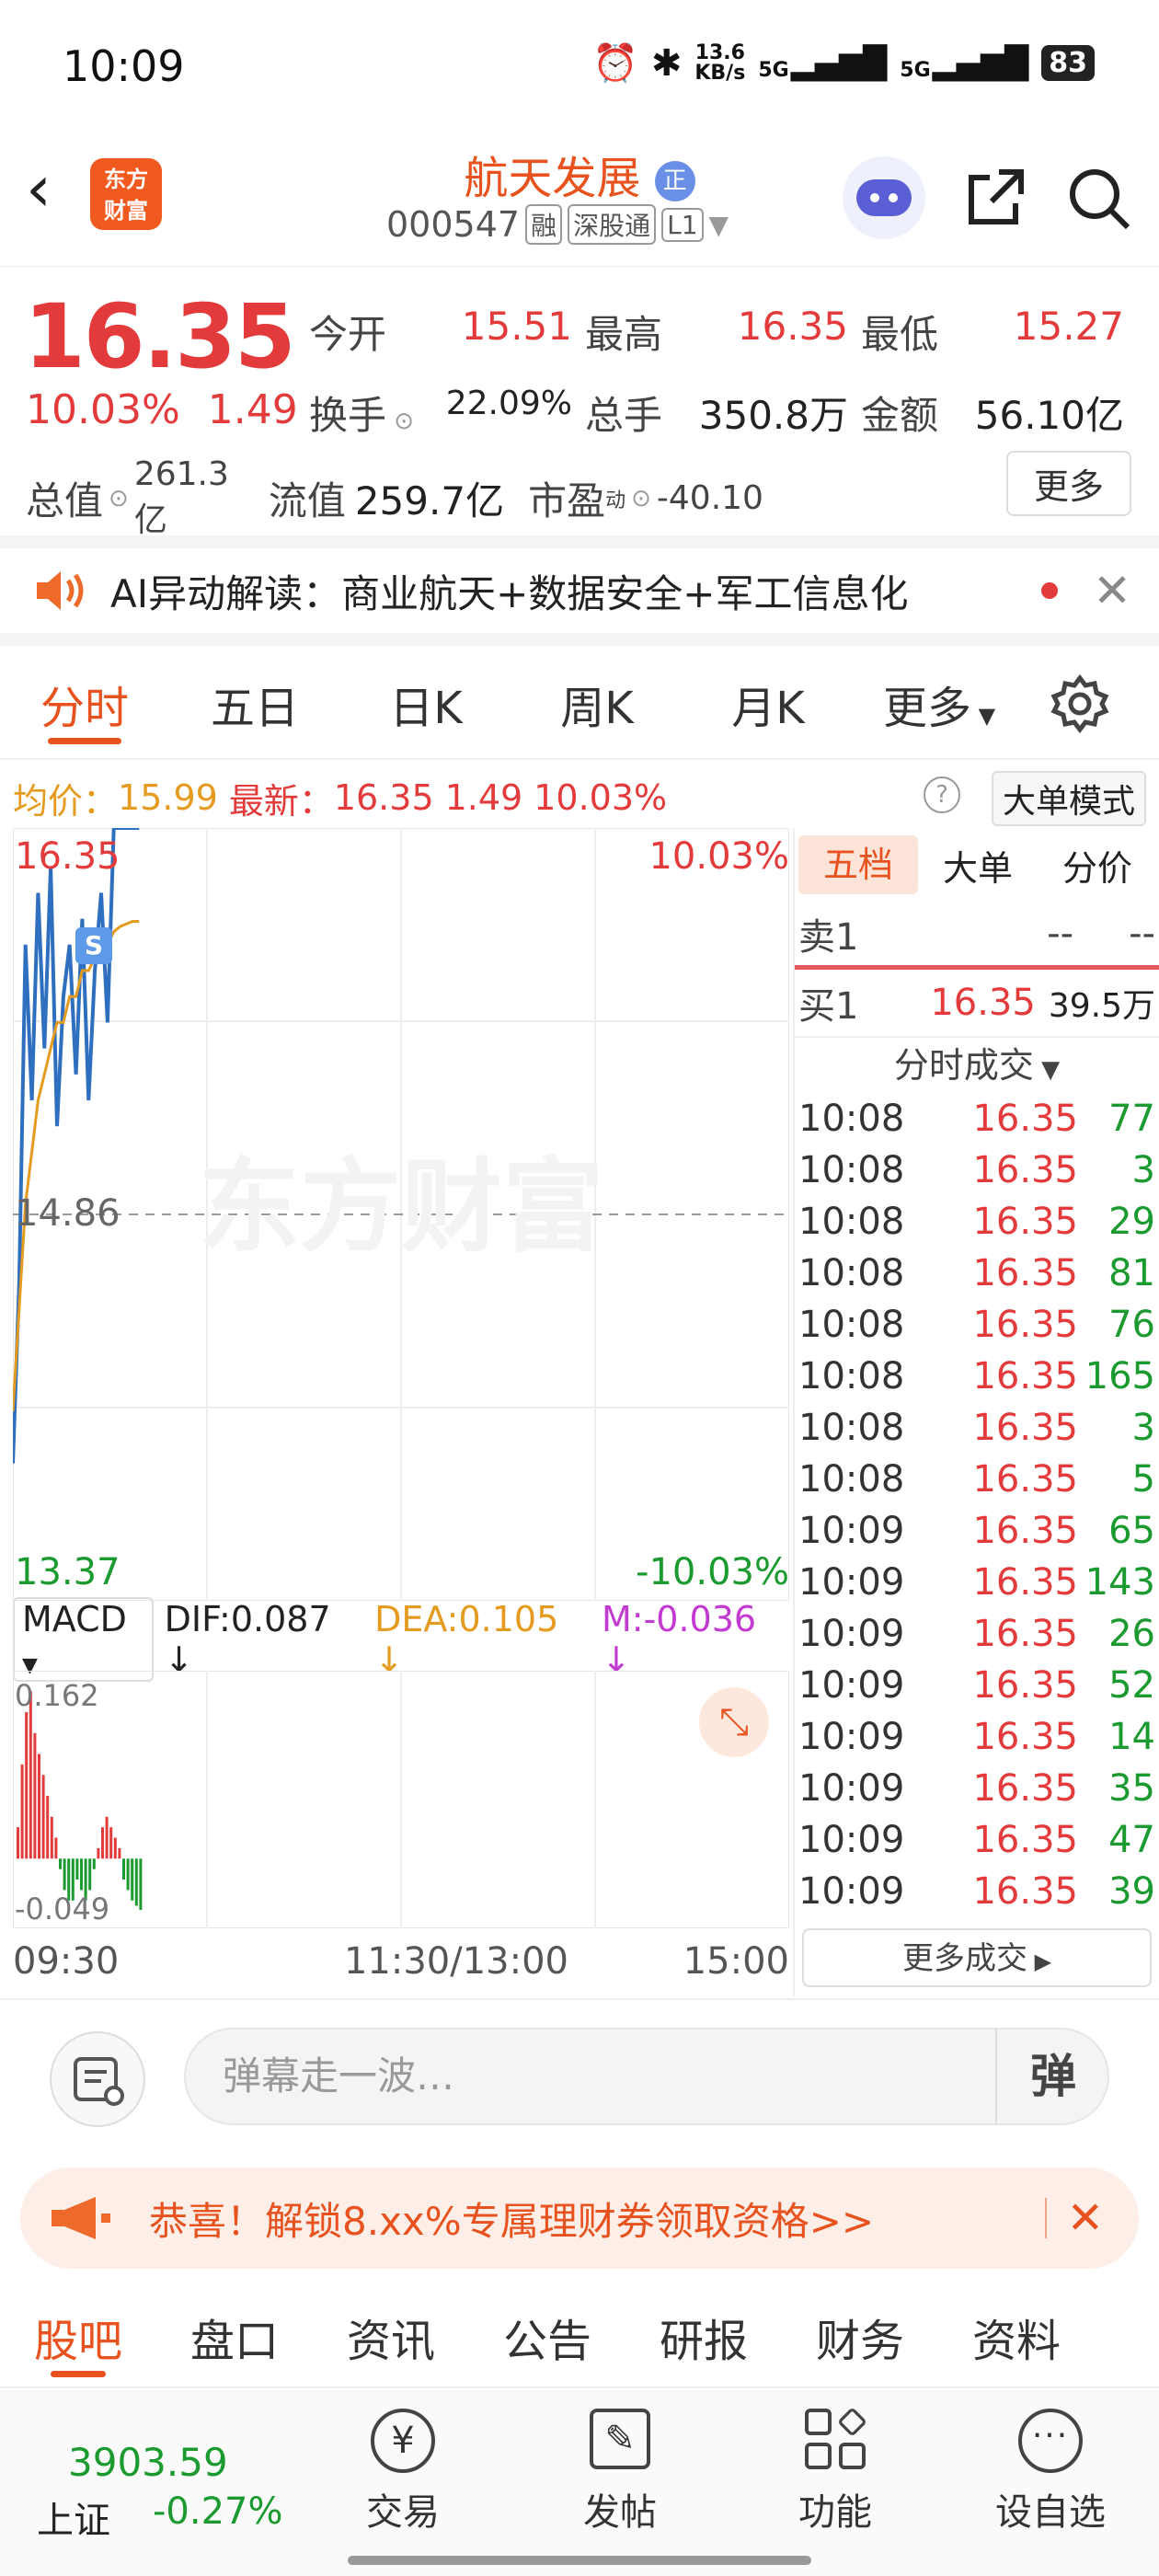 The height and width of the screenshot is (2576, 1159). I want to click on more-dots-icon: ···, so click(1050, 2441).